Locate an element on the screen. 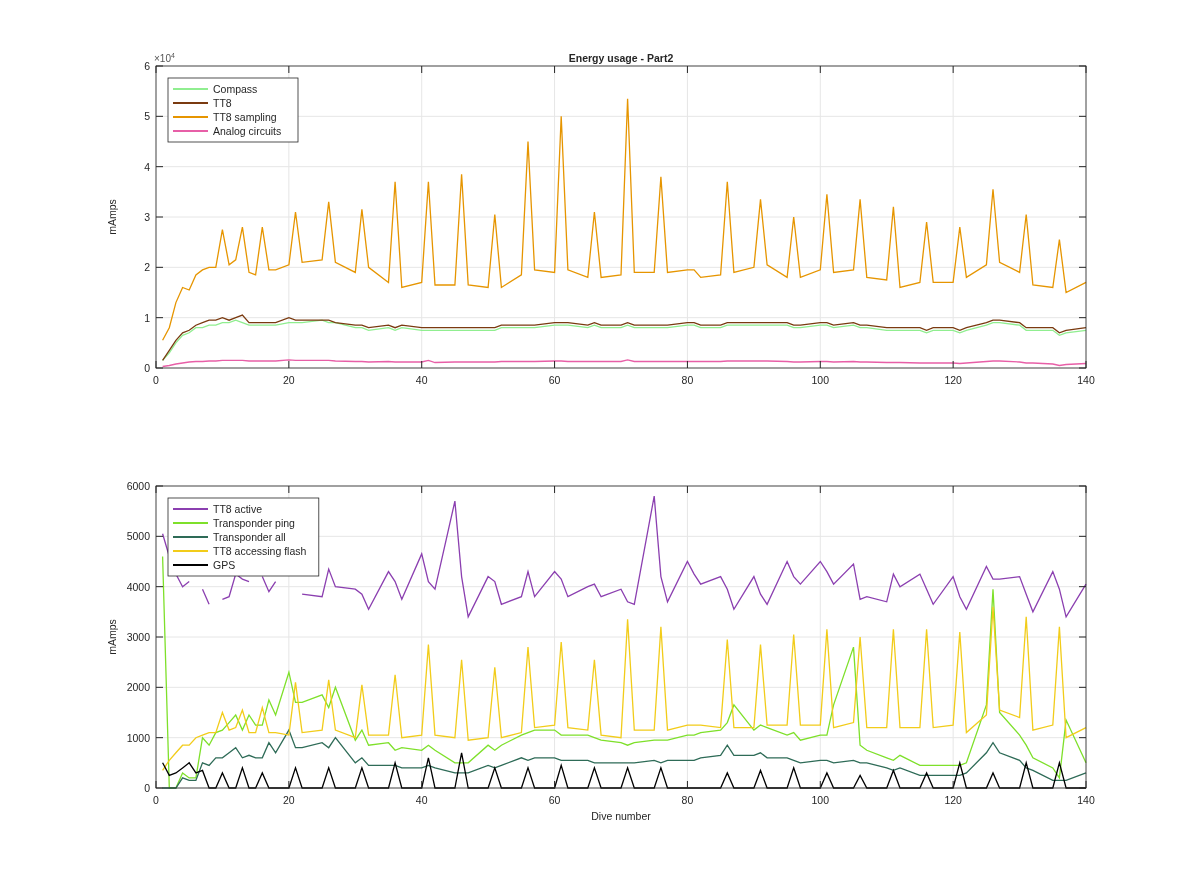 The height and width of the screenshot is (885, 1200). tick-label: 4000 is located at coordinates (138, 586).